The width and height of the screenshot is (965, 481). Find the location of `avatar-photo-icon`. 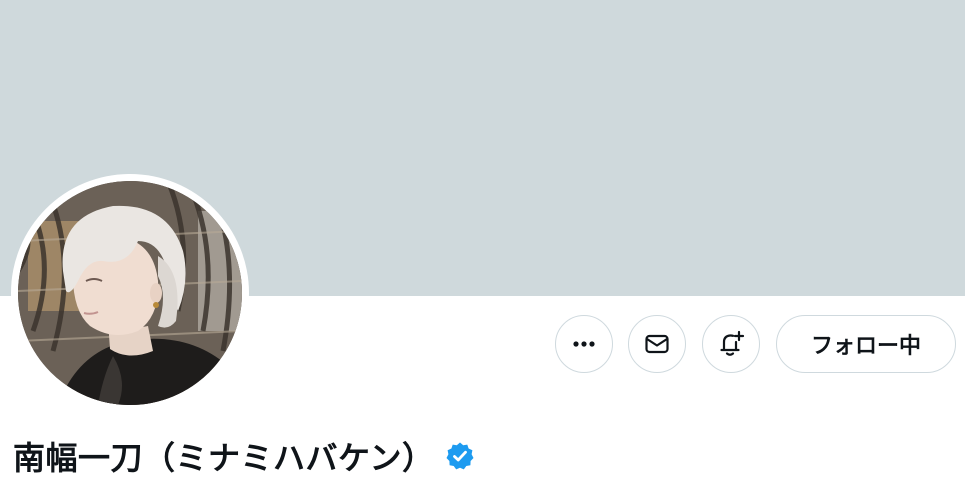

avatar-photo-icon is located at coordinates (130, 293).